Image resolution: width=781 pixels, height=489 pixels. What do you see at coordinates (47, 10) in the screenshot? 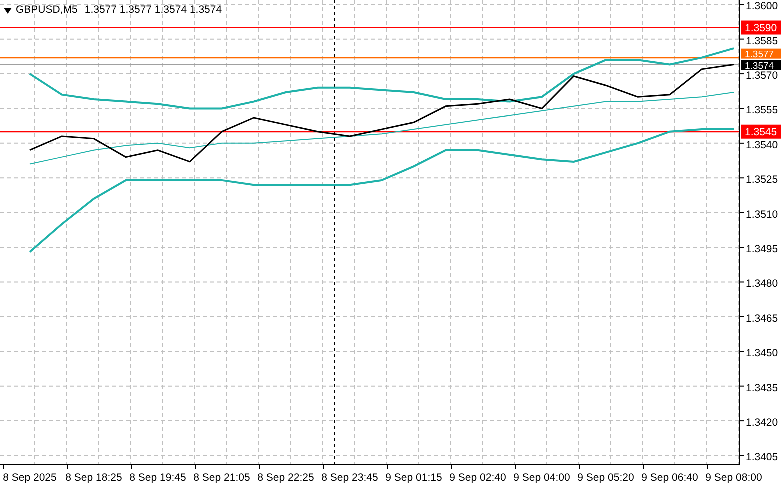
I see `symbol-label: GBPUSD,M5` at bounding box center [47, 10].